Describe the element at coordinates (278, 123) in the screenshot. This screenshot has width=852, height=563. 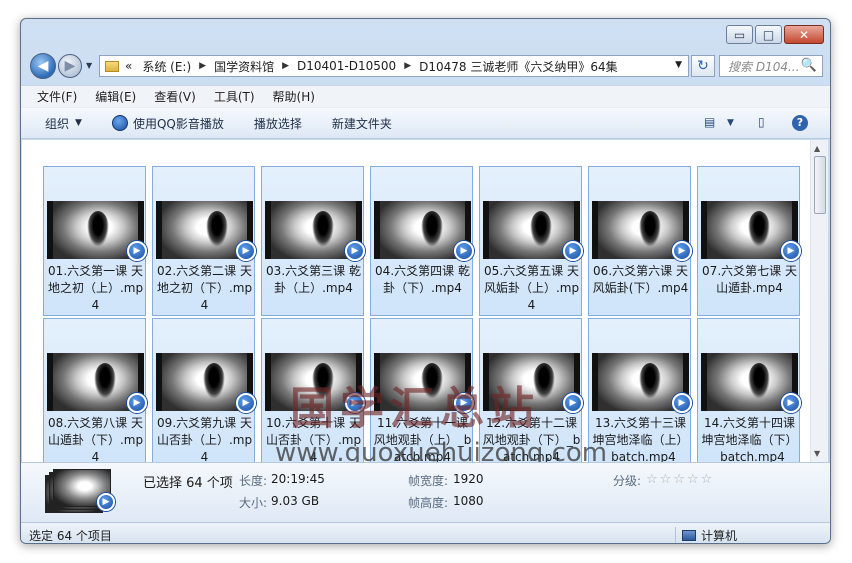
I see `play-selection-button: 播放选择` at that location.